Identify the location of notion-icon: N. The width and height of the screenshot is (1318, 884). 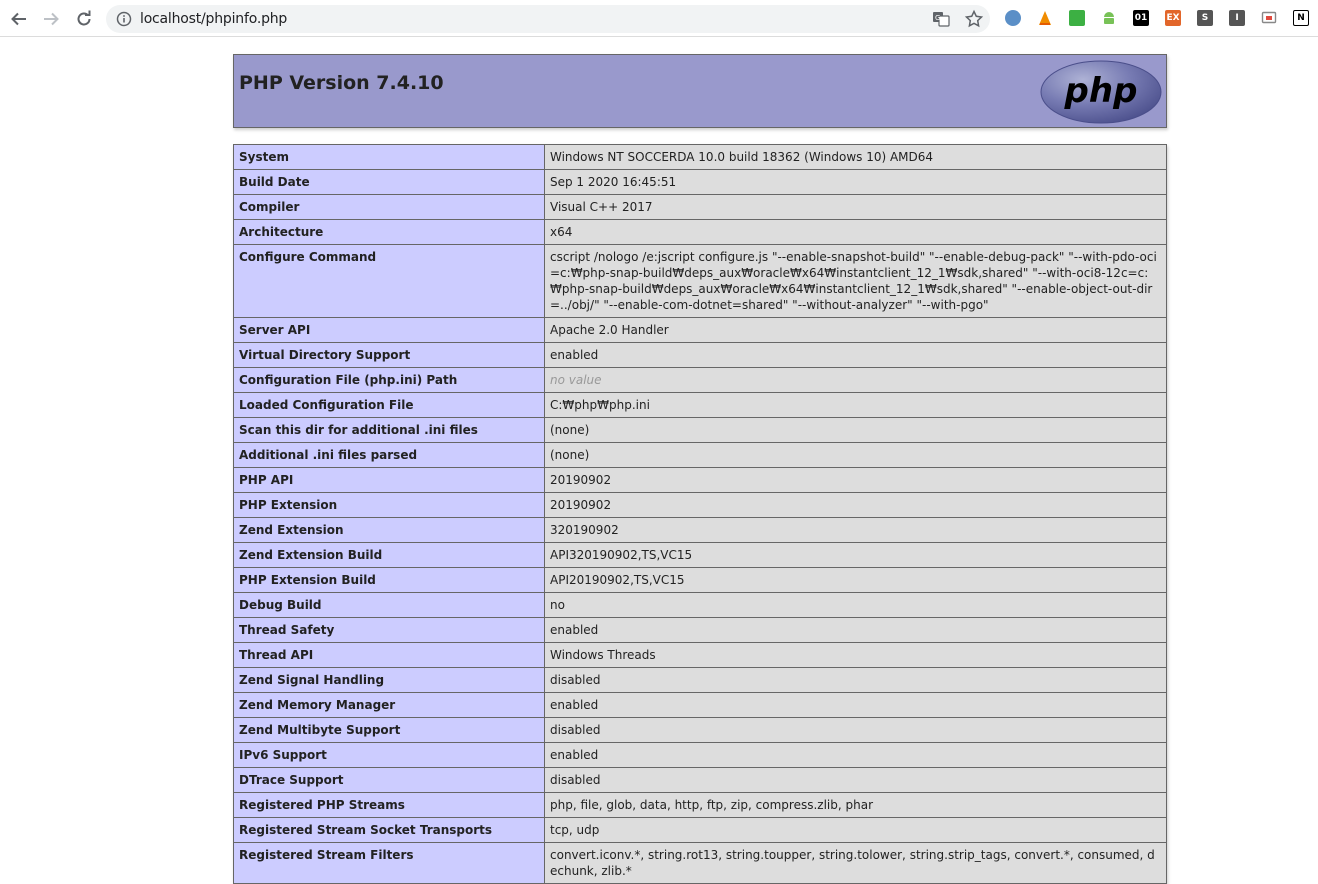
(1301, 18).